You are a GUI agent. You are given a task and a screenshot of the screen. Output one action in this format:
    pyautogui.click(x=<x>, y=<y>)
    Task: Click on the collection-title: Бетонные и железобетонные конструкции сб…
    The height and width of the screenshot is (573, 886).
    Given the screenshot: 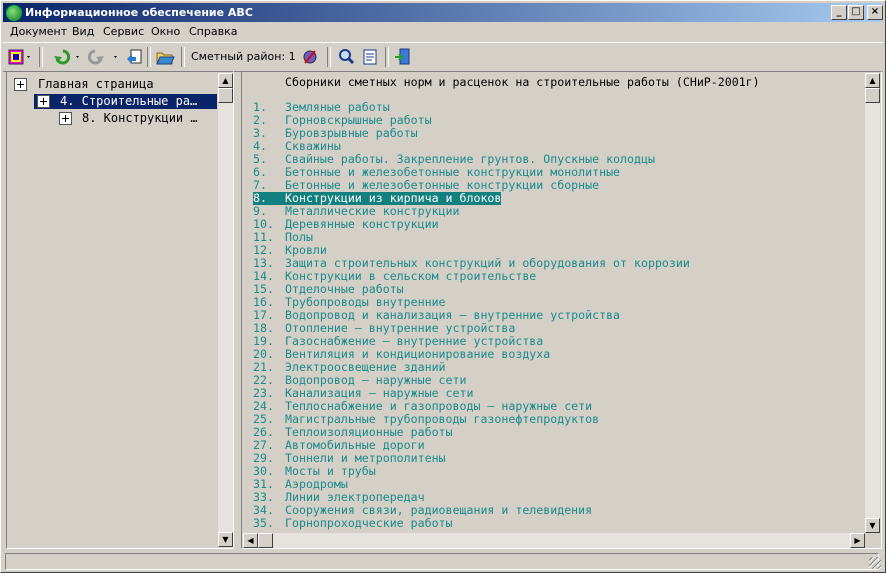 What is the action you would take?
    pyautogui.click(x=442, y=185)
    